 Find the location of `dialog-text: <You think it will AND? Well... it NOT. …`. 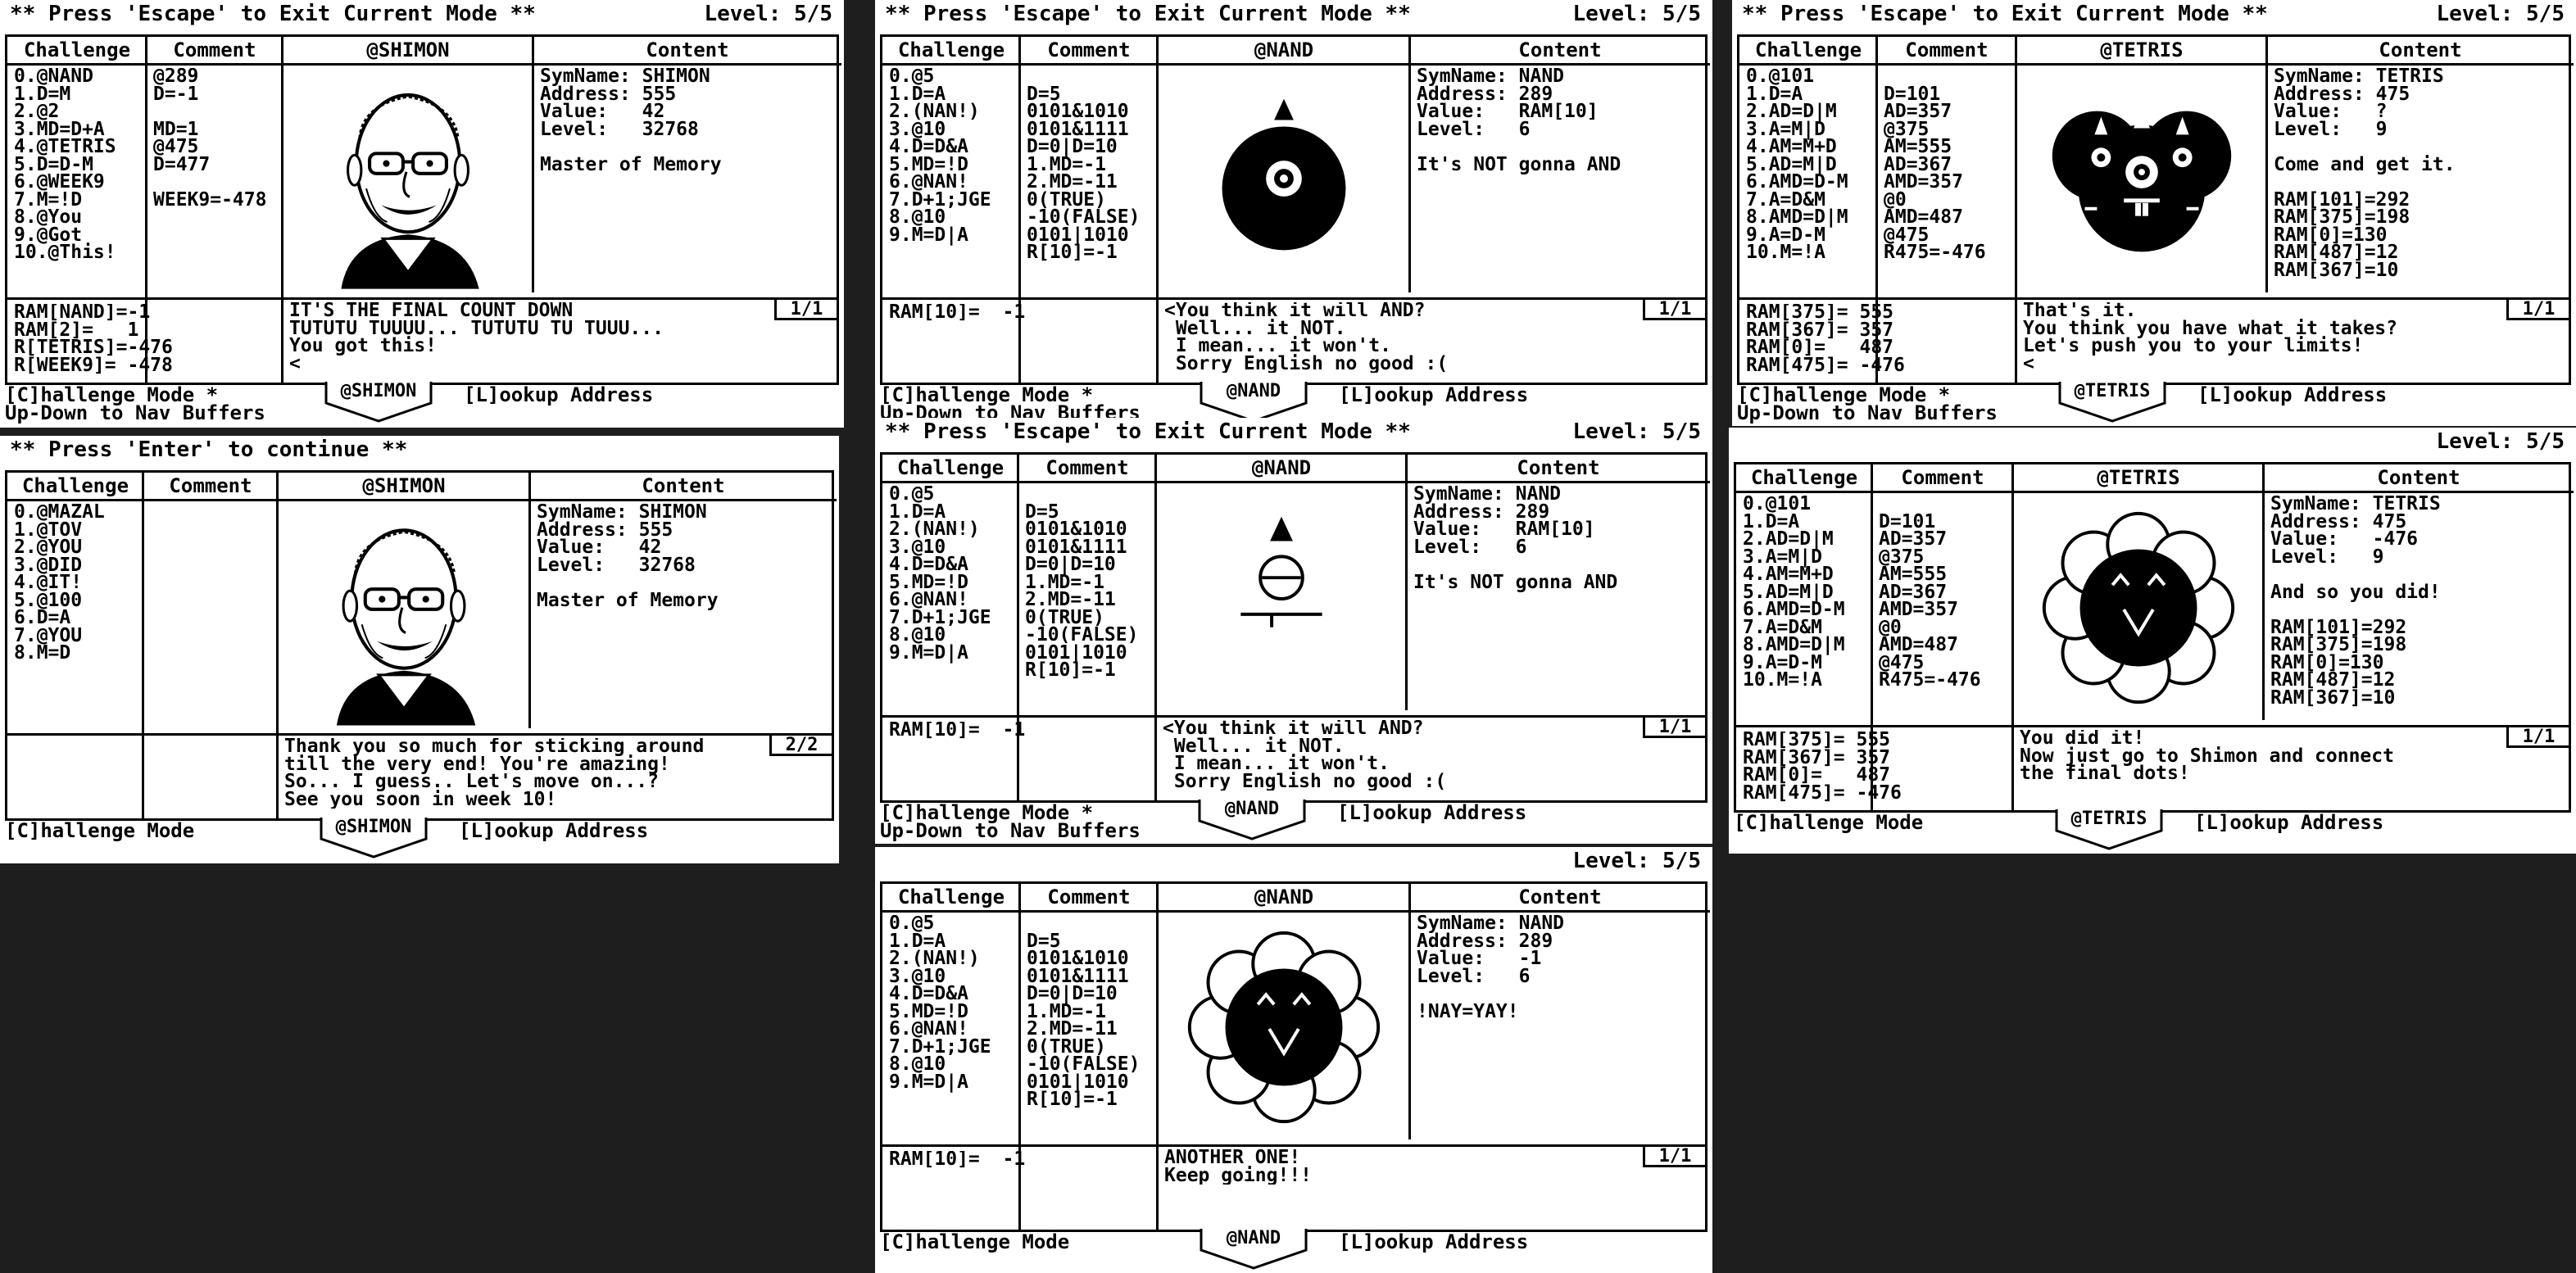

dialog-text: <You think it will AND? Well... it NOT. … is located at coordinates (1306, 338).